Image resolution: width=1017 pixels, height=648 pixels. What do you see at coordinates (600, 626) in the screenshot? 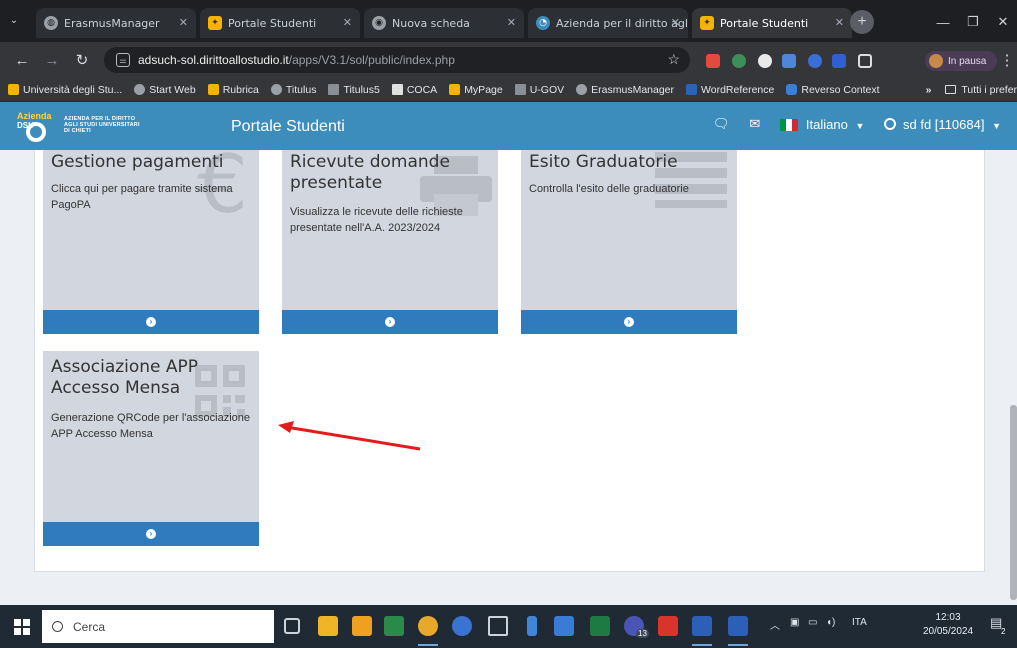
I see `excel-icon` at bounding box center [600, 626].